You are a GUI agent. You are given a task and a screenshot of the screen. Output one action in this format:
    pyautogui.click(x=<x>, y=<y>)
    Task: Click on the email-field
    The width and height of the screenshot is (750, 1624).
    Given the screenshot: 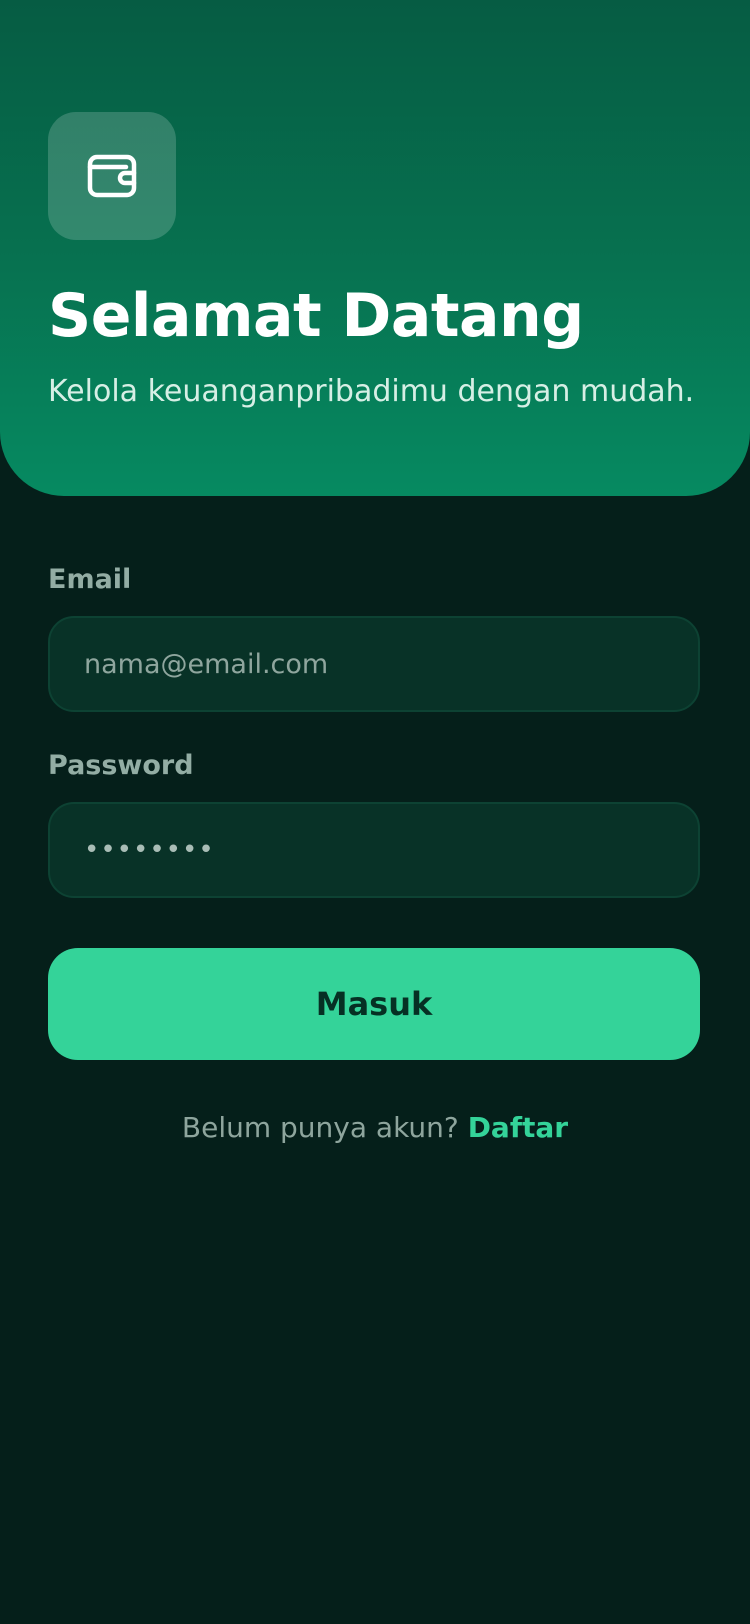 What is the action you would take?
    pyautogui.click(x=374, y=664)
    